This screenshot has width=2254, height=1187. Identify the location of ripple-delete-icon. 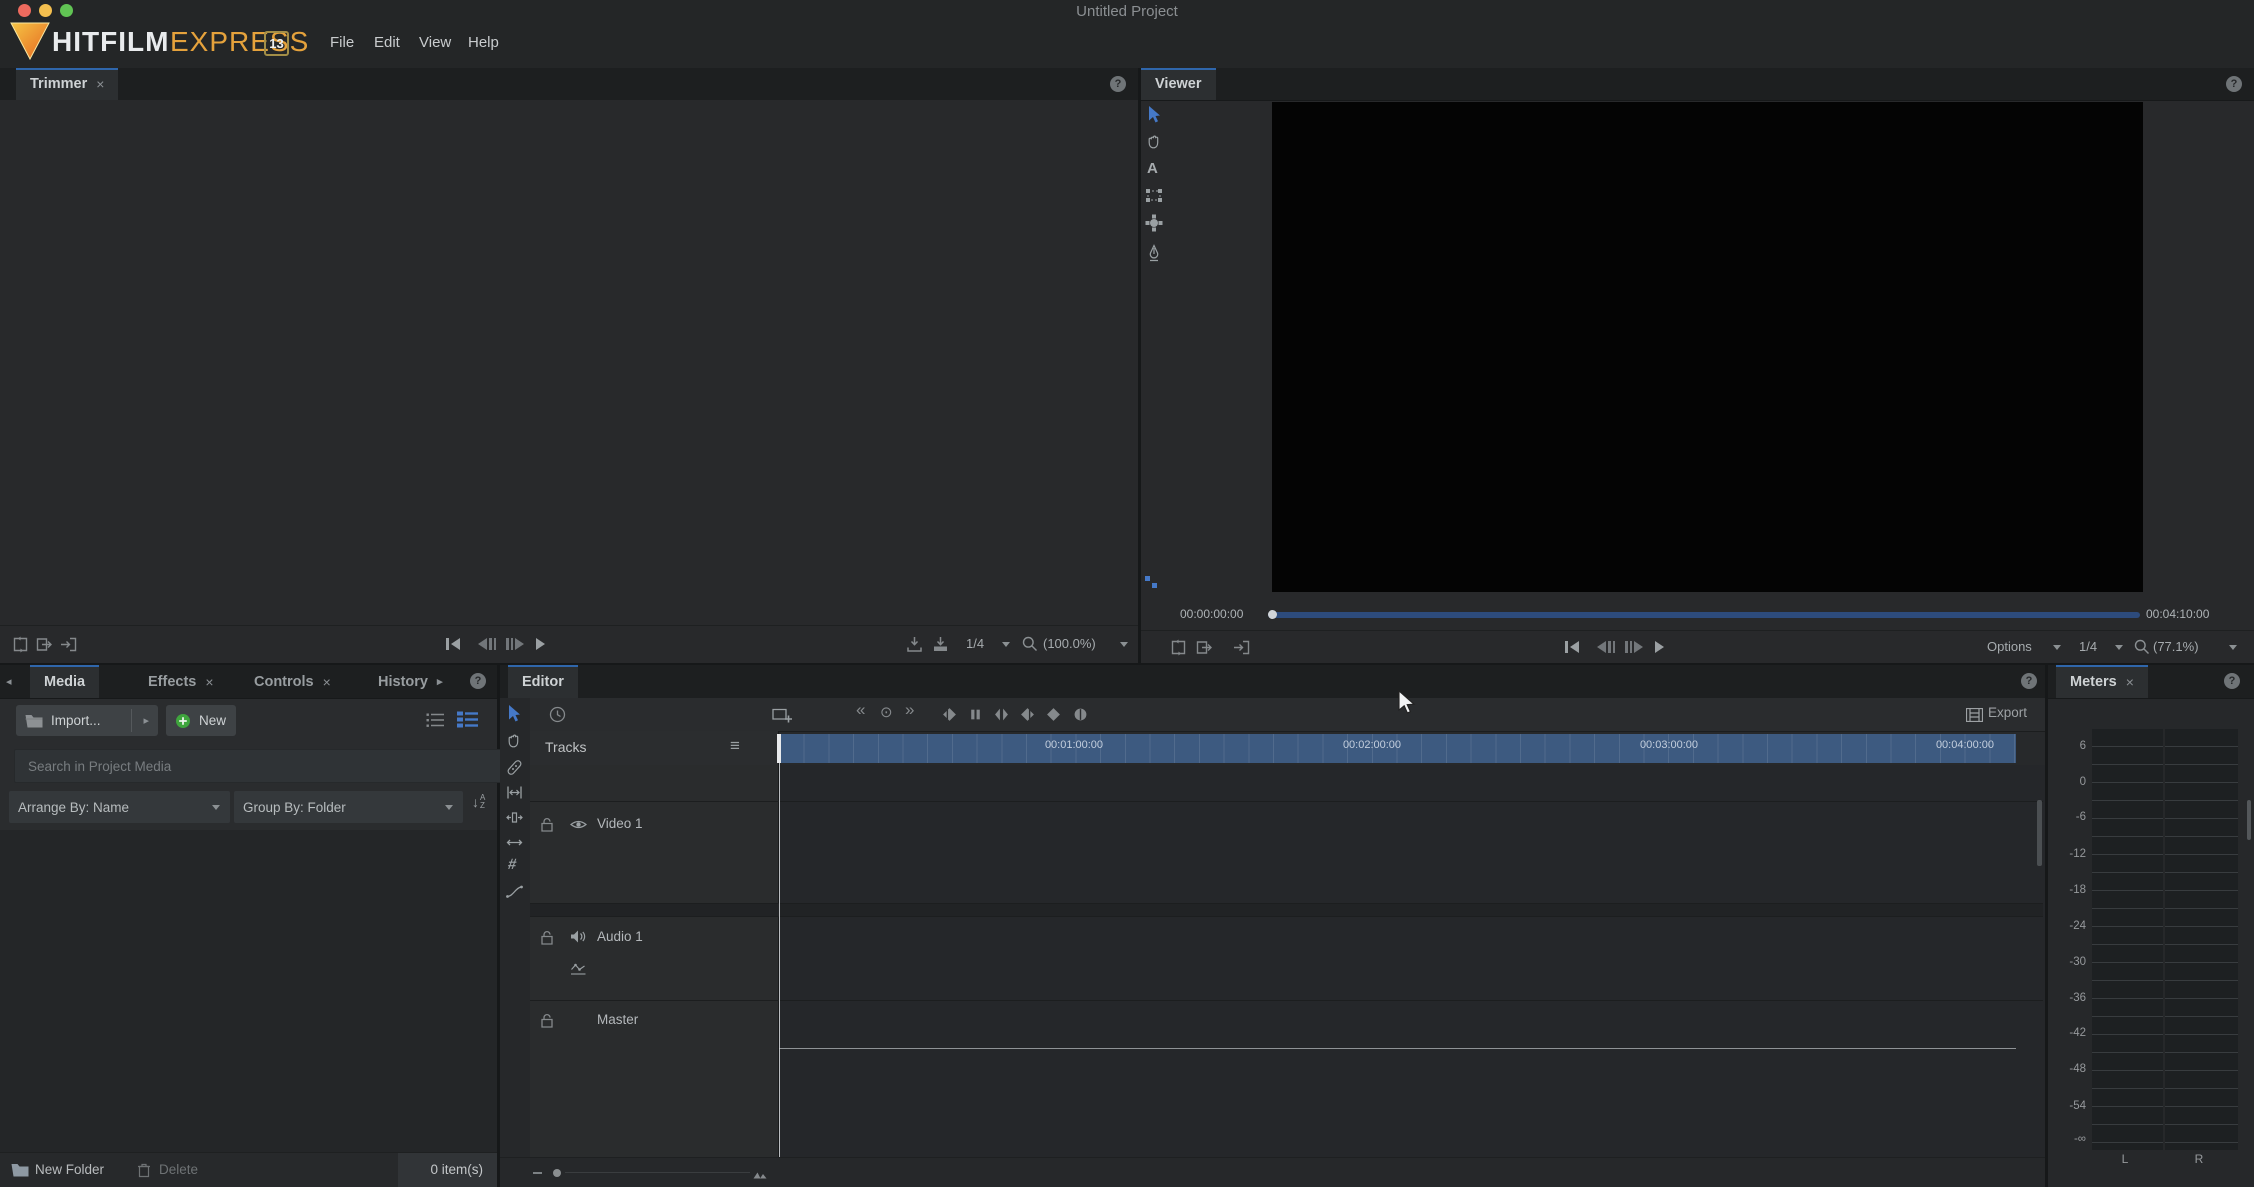
(975, 714).